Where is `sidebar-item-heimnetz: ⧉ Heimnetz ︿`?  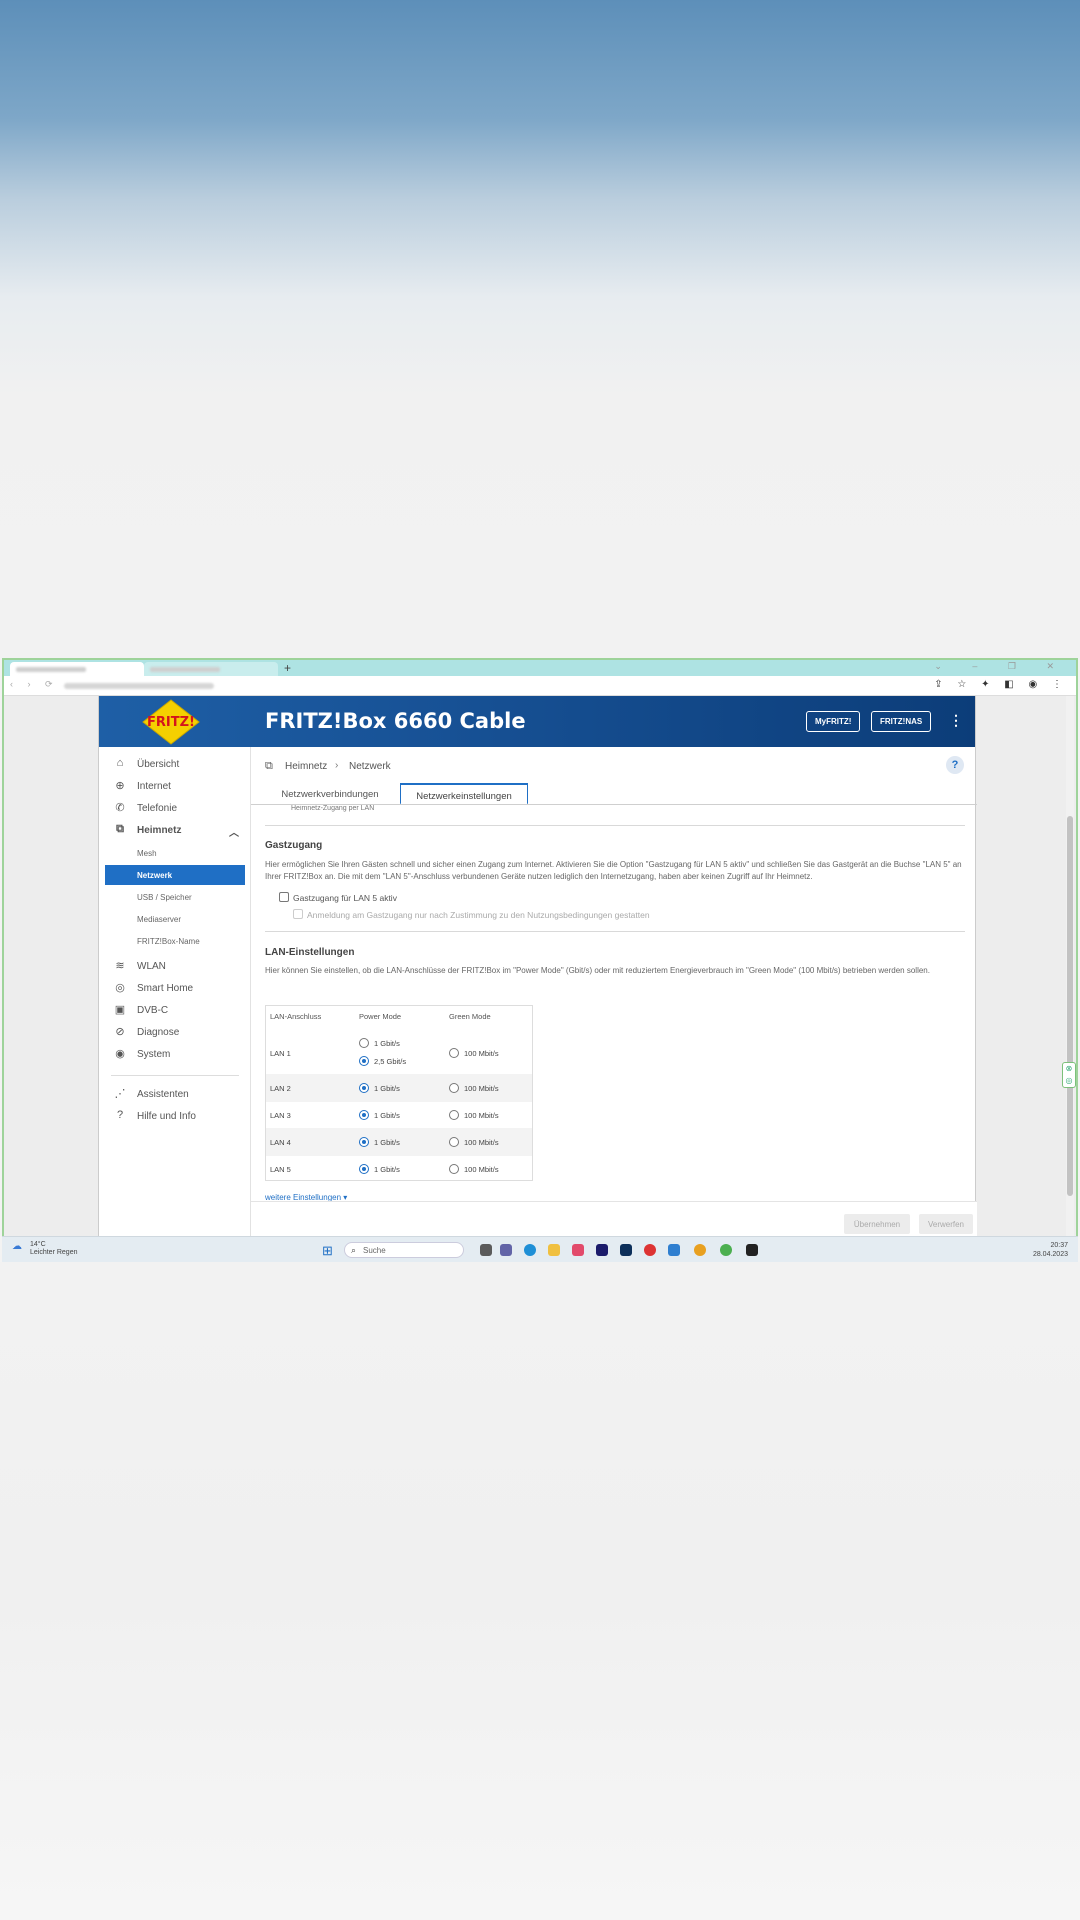 sidebar-item-heimnetz: ⧉ Heimnetz ︿ is located at coordinates (175, 830).